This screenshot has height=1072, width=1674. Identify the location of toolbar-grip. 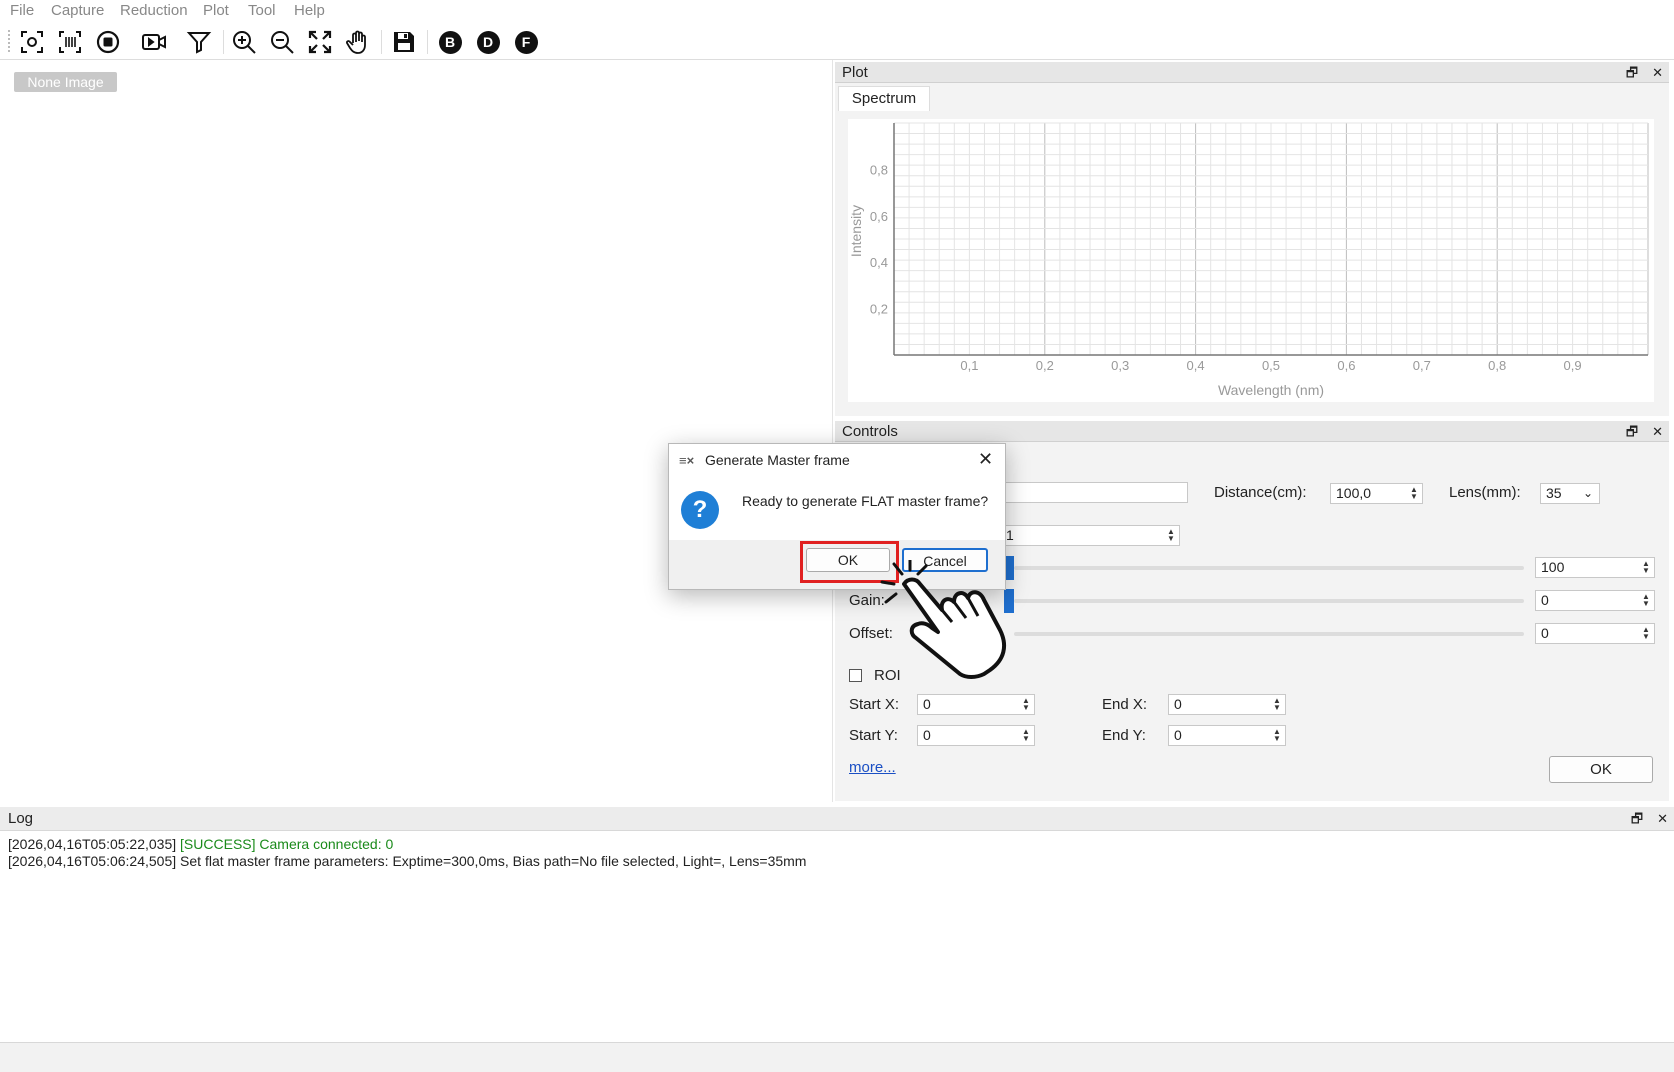
(10, 41).